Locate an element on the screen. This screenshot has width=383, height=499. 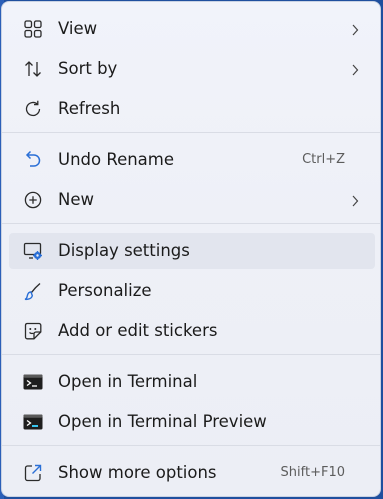
menu-item-show-more-options: Show more options Shift+F10 is located at coordinates (192, 473).